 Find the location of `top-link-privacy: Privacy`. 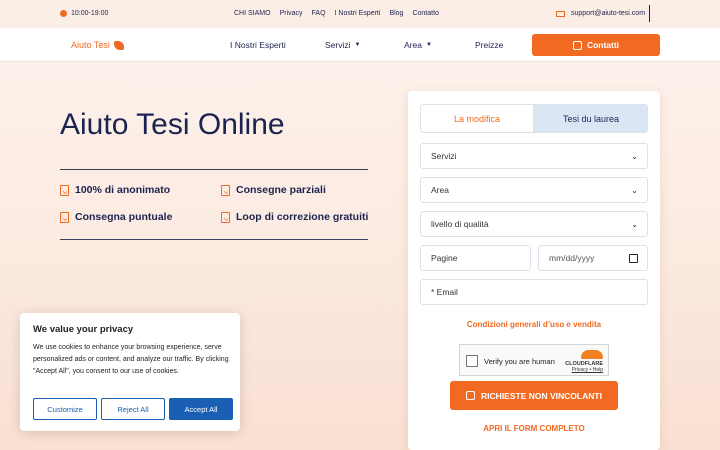

top-link-privacy: Privacy is located at coordinates (291, 13).